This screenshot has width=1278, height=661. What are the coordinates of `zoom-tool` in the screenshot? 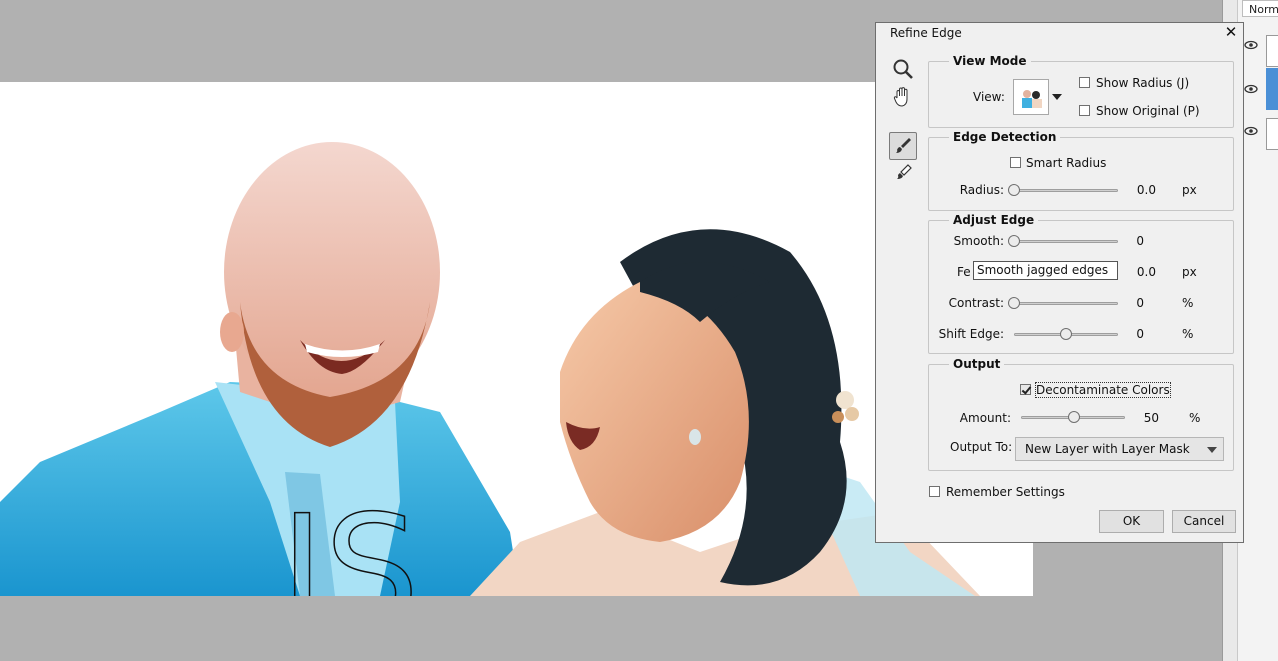 It's located at (903, 70).